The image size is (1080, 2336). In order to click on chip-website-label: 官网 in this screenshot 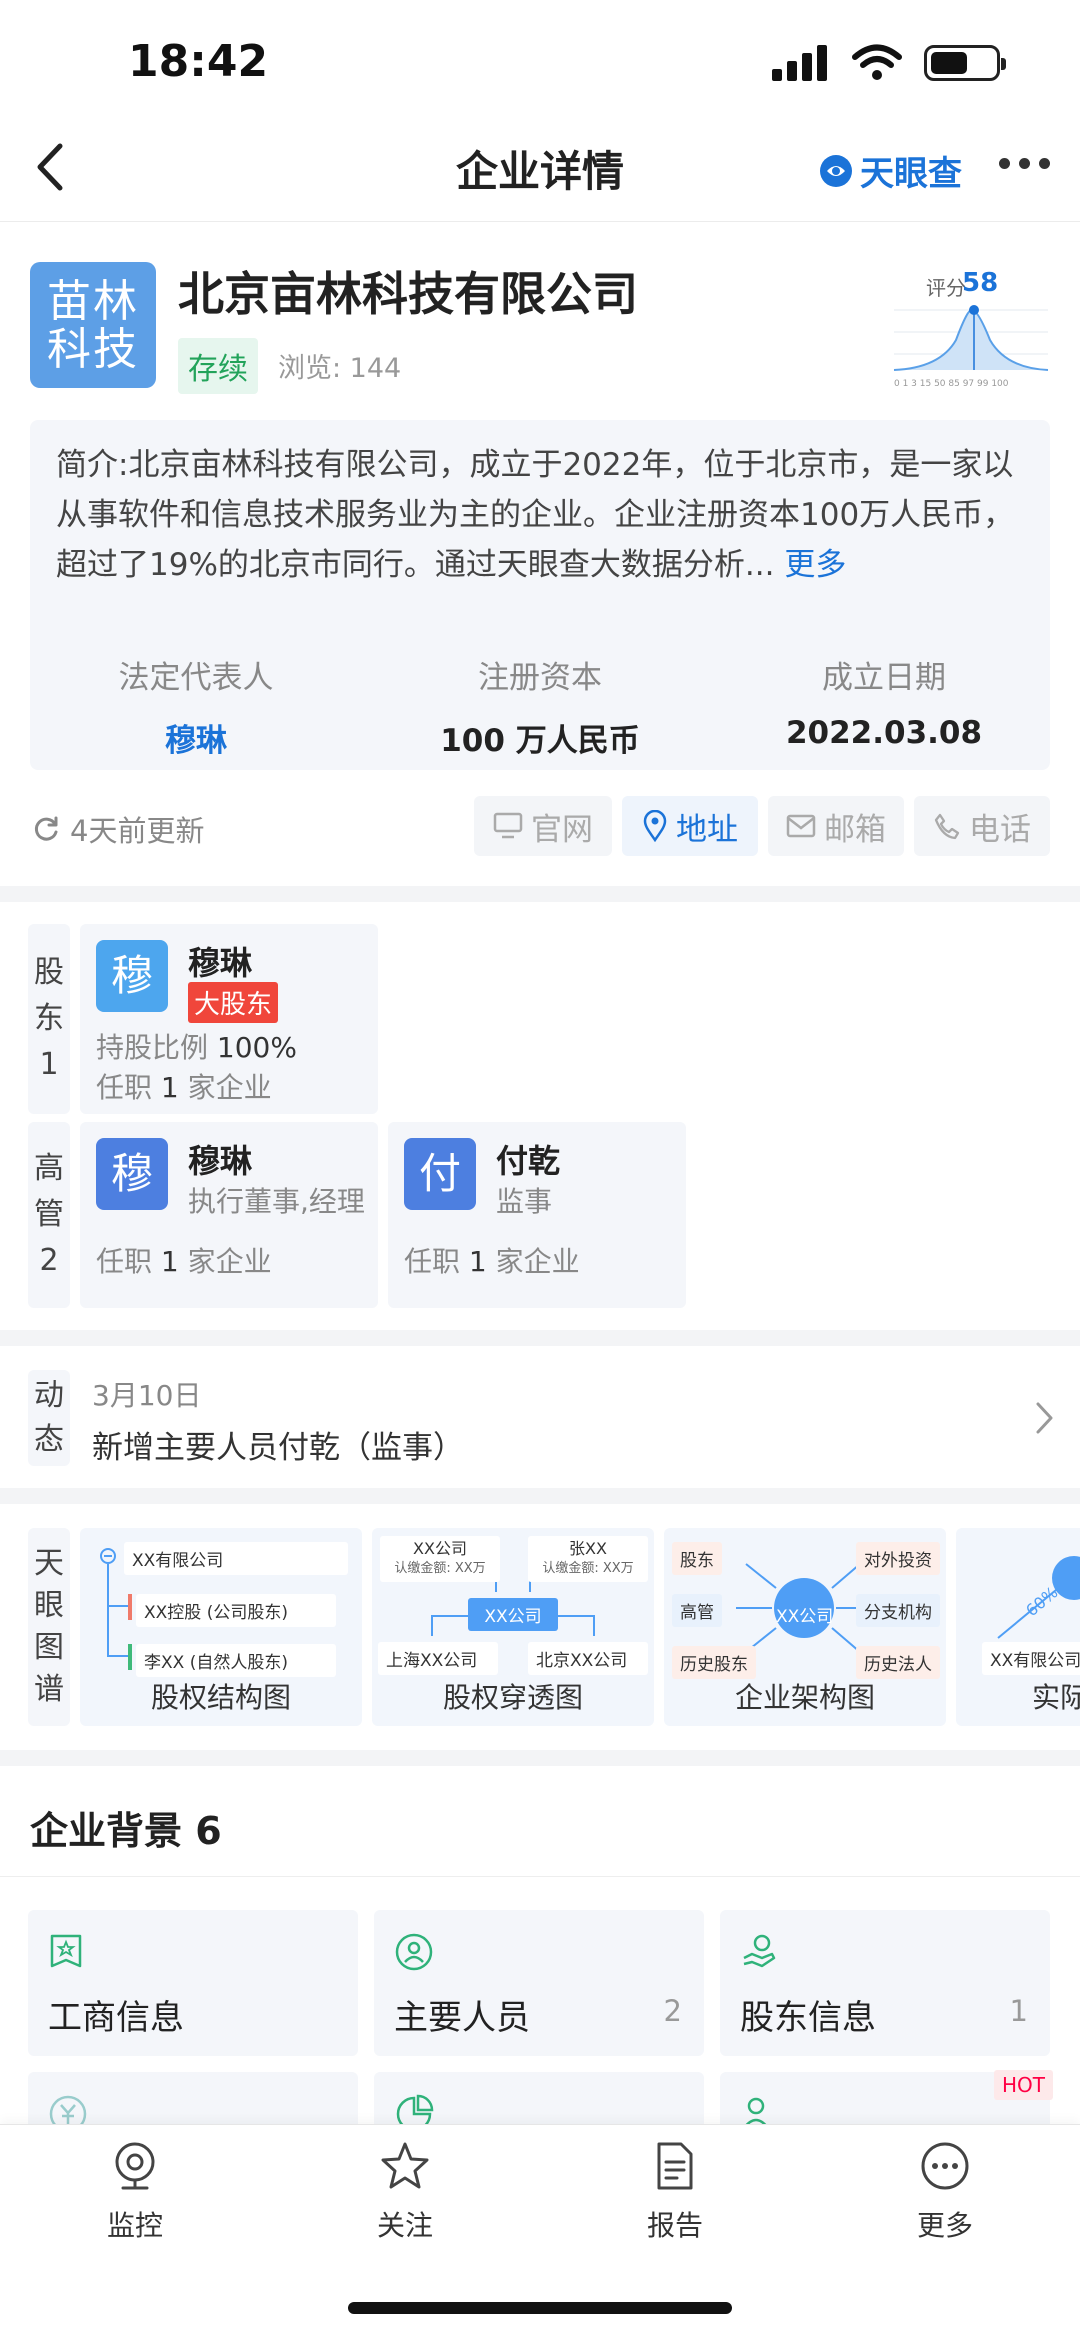, I will do `click(562, 829)`.